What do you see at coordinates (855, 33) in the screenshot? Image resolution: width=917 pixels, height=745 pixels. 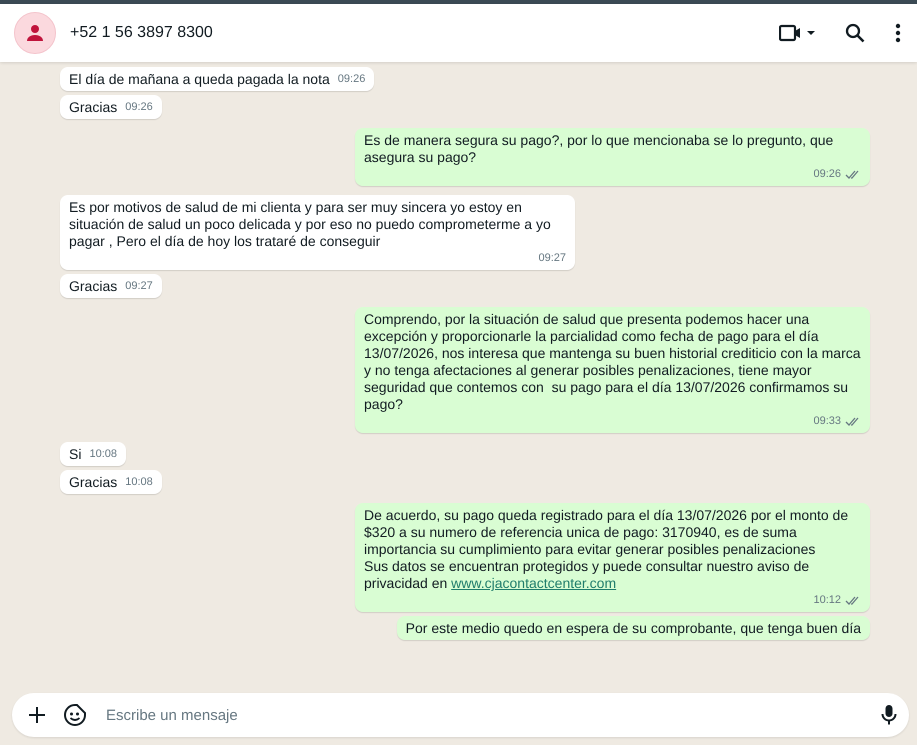 I see `search-icon` at bounding box center [855, 33].